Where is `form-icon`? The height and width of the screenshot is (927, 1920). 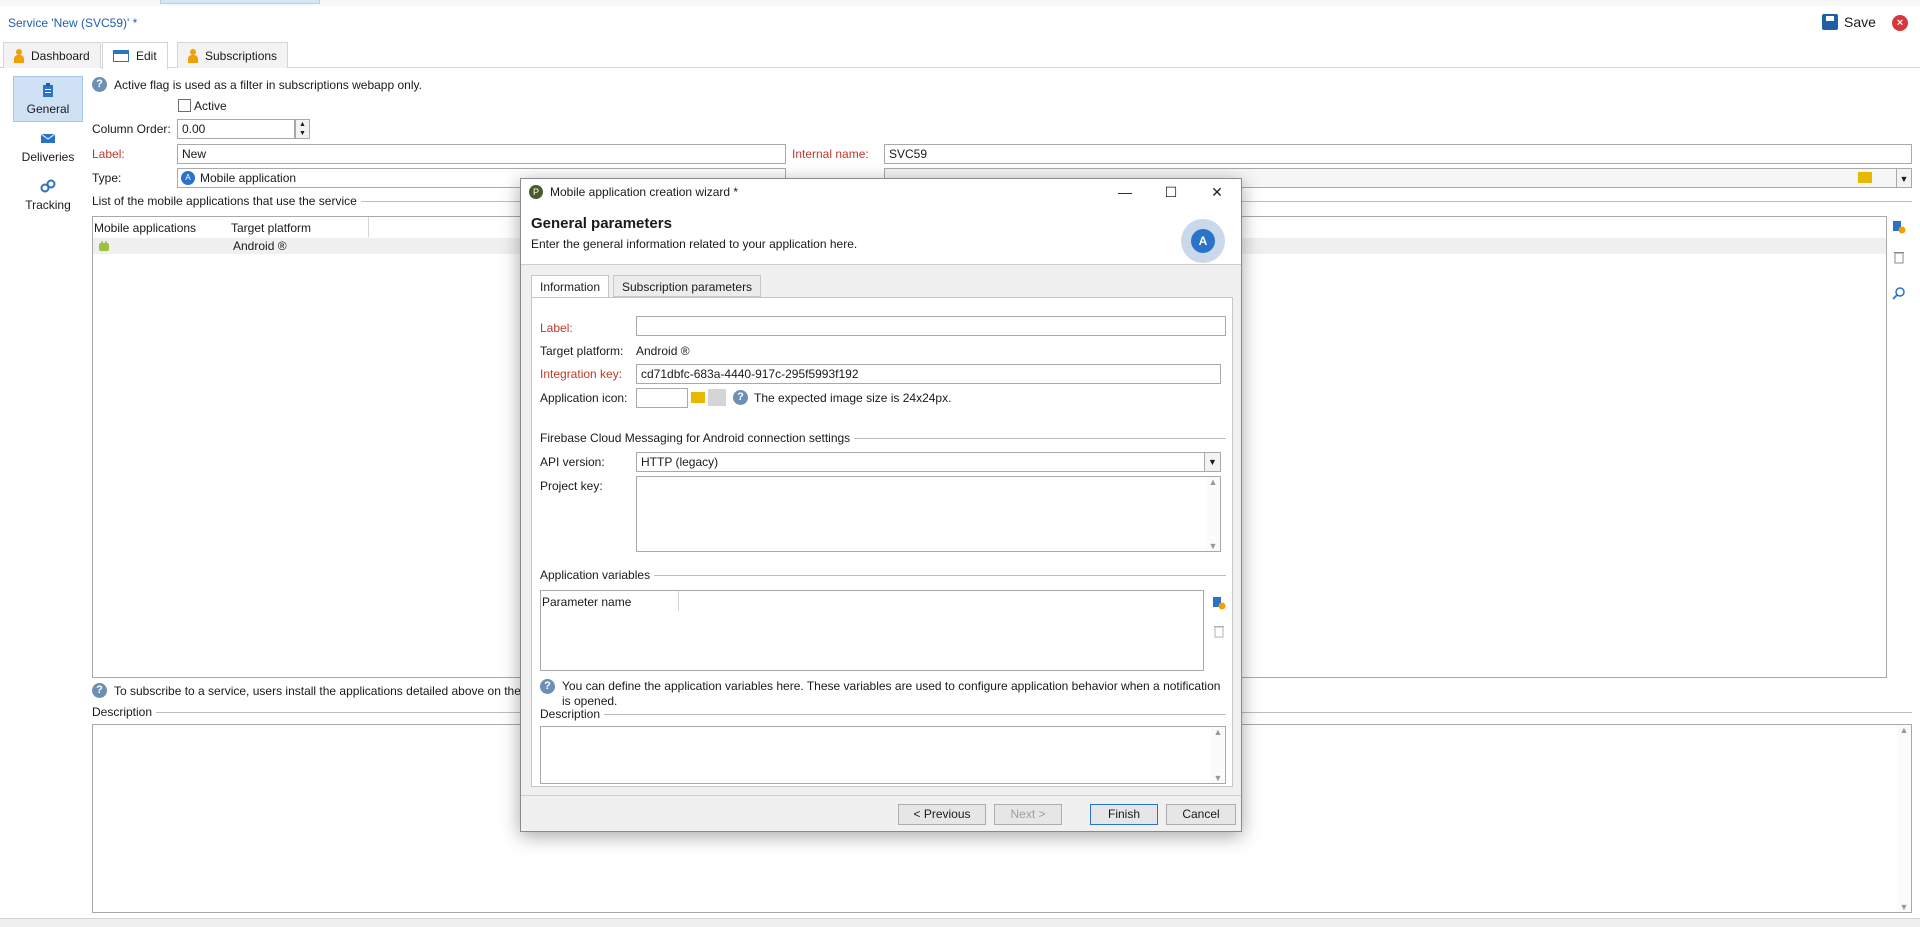
form-icon is located at coordinates (121, 56).